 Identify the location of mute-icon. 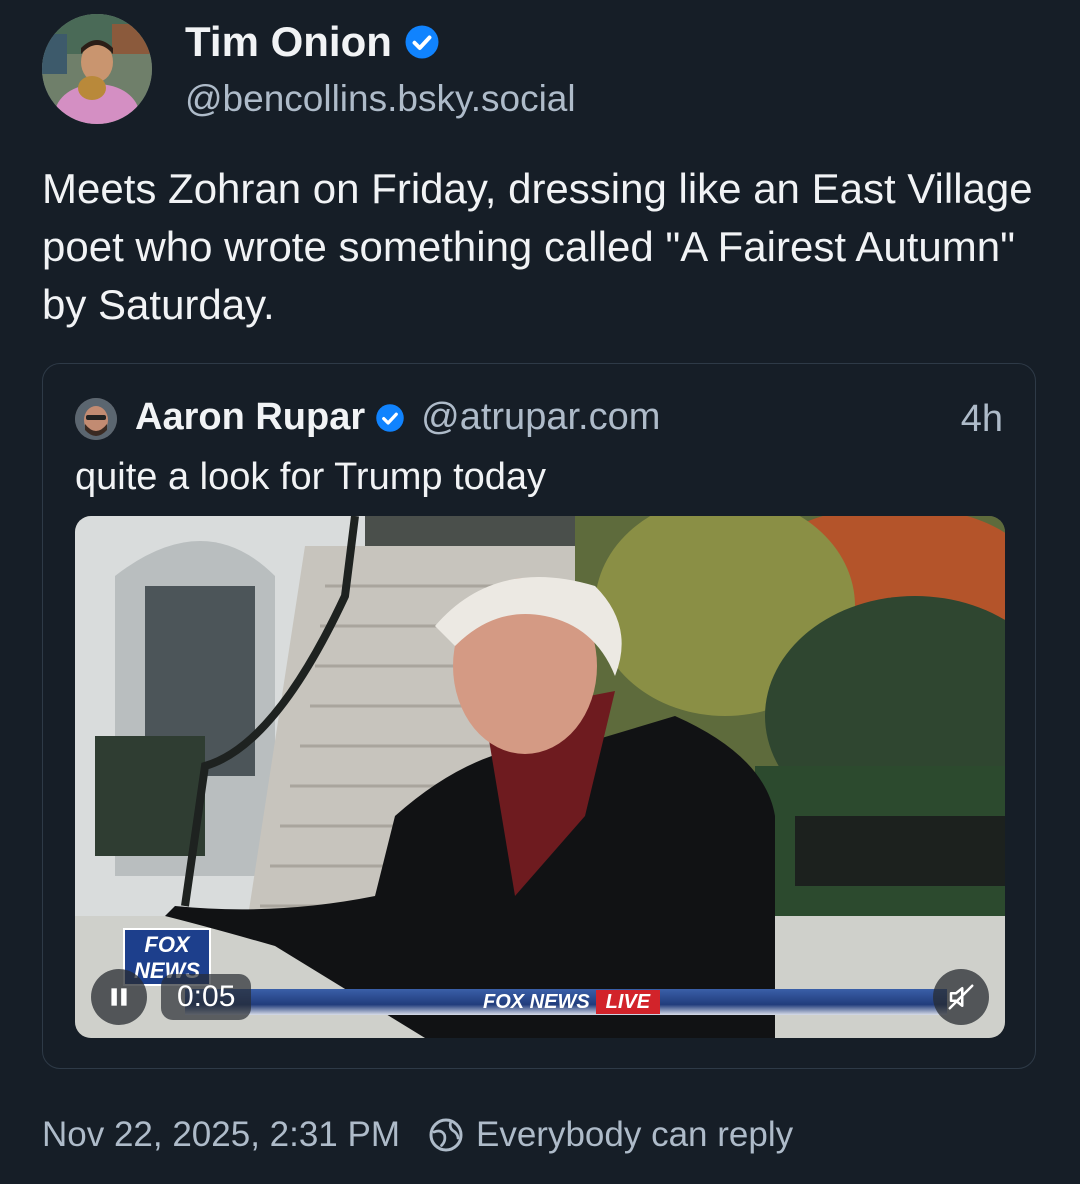
(961, 997).